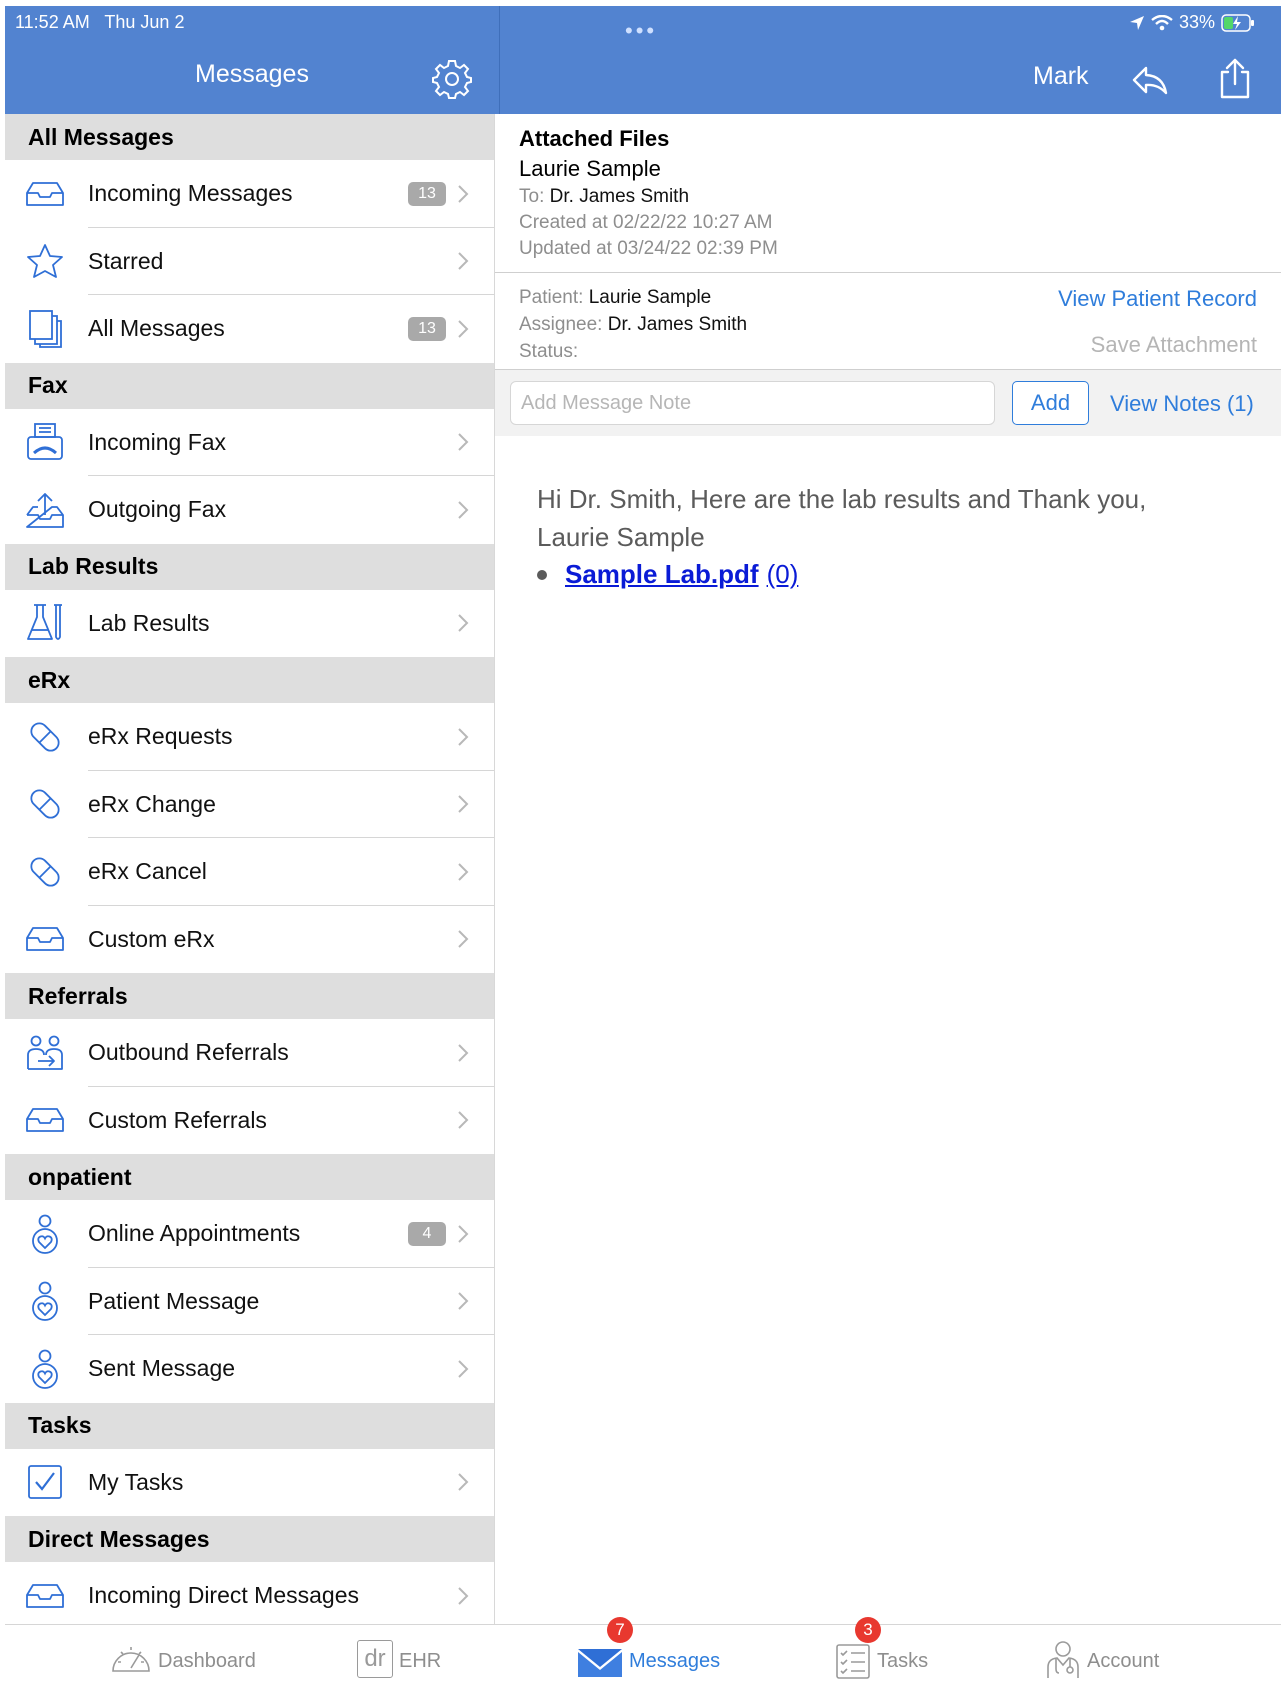 Image resolution: width=1287 pixels, height=1685 pixels. What do you see at coordinates (194, 1233) in the screenshot?
I see `sidebar-item-label: Online Appointments` at bounding box center [194, 1233].